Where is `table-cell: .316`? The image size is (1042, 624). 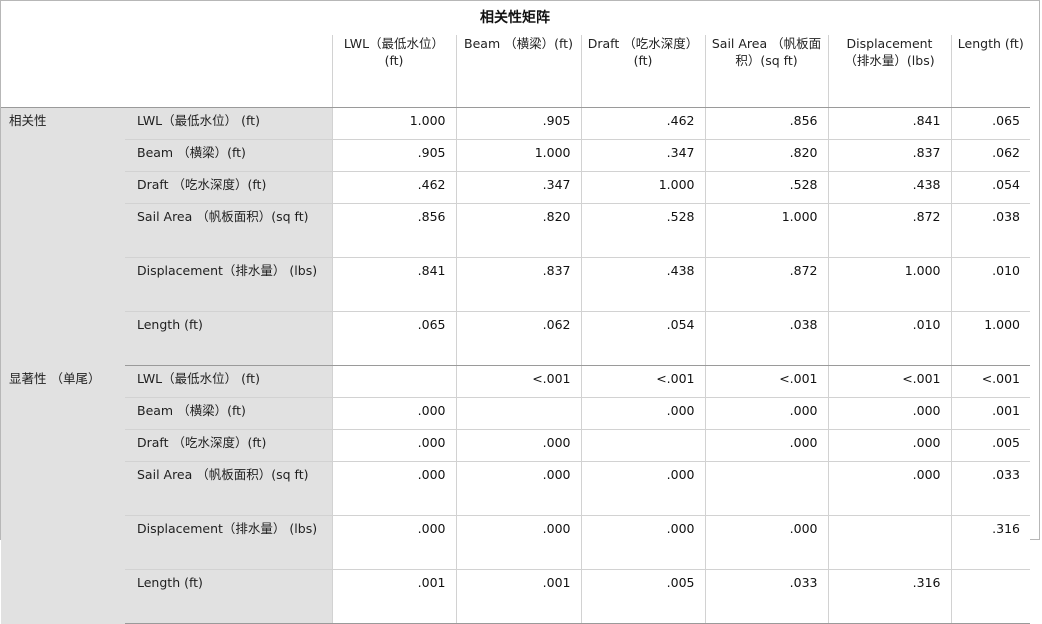
table-cell: .316 is located at coordinates (990, 542).